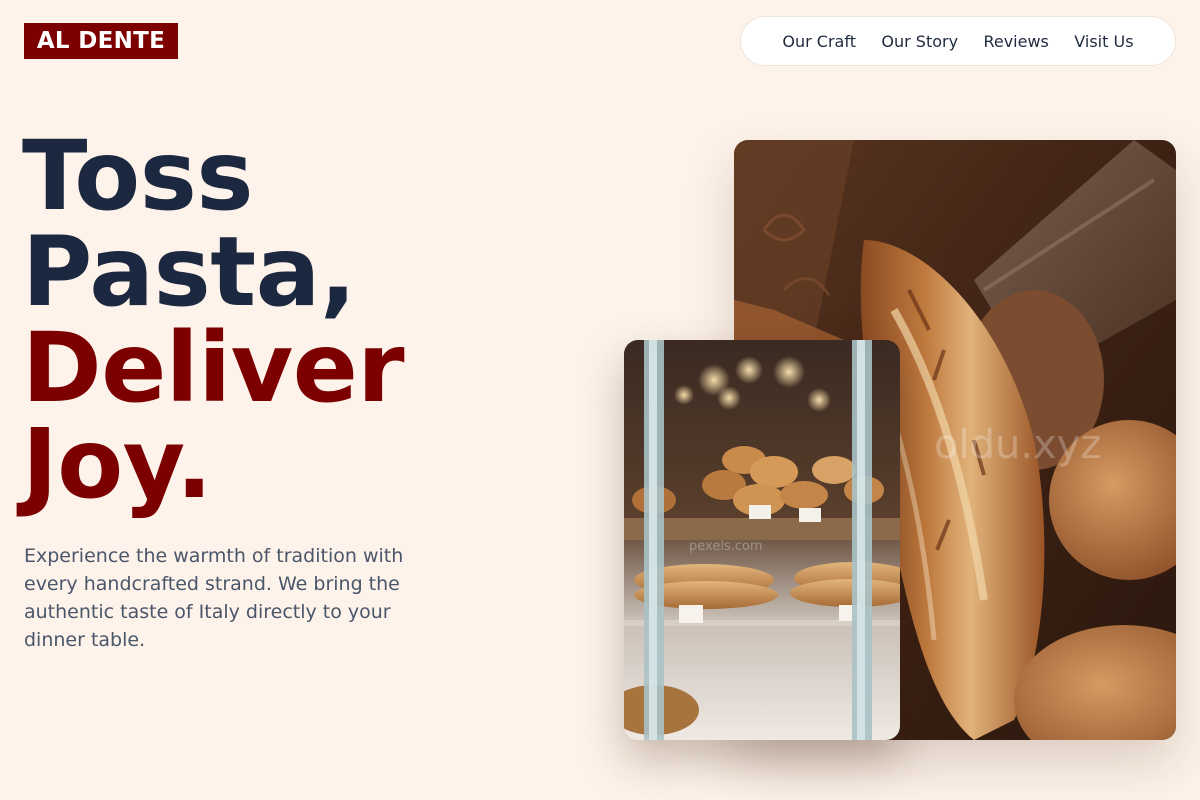 The height and width of the screenshot is (800, 1200). Describe the element at coordinates (1103, 41) in the screenshot. I see `nav-link-visit-us: Visit Us` at that location.